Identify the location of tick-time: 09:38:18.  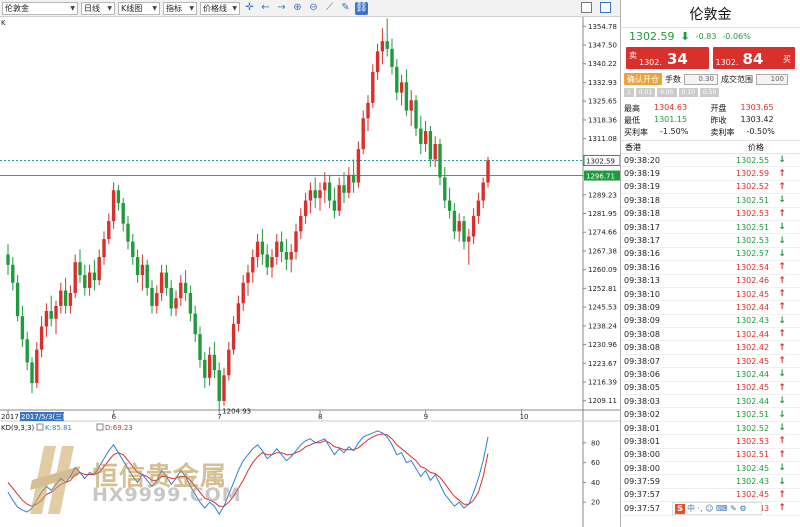
(642, 214).